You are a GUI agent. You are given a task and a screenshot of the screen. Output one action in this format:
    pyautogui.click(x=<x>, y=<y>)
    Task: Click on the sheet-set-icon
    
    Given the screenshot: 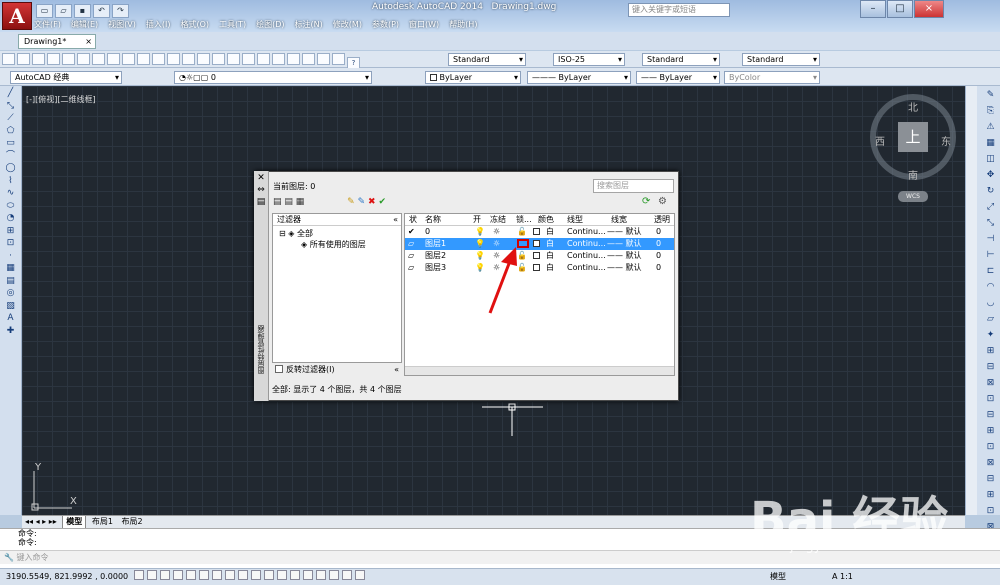 What is the action you would take?
    pyautogui.click(x=308, y=59)
    